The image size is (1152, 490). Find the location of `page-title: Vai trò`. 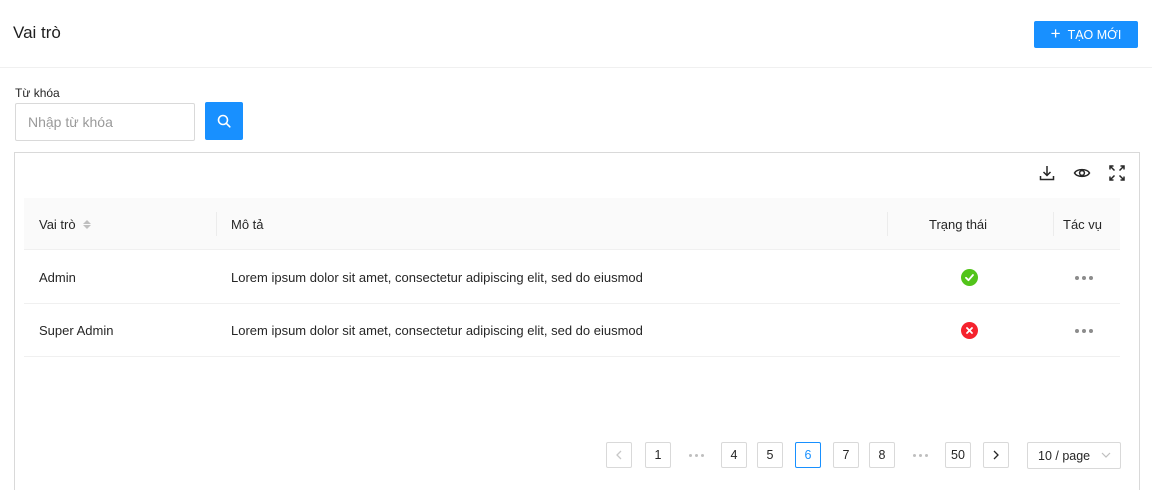

page-title: Vai trò is located at coordinates (37, 32).